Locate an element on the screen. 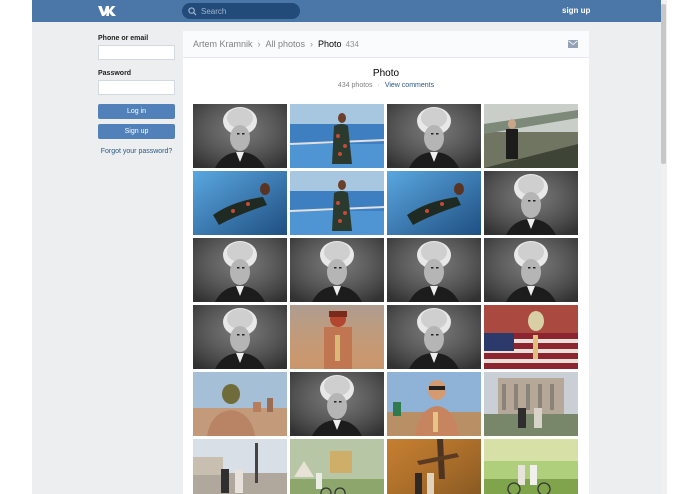 This screenshot has height=494, width=695. forgot-password-link: Forgot your password? is located at coordinates (136, 151).